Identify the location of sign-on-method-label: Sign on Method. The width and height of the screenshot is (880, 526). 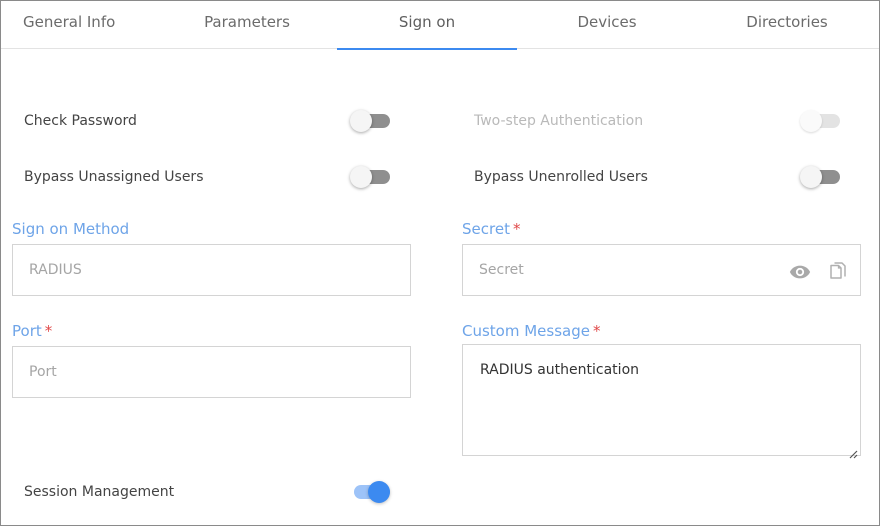
(70, 229).